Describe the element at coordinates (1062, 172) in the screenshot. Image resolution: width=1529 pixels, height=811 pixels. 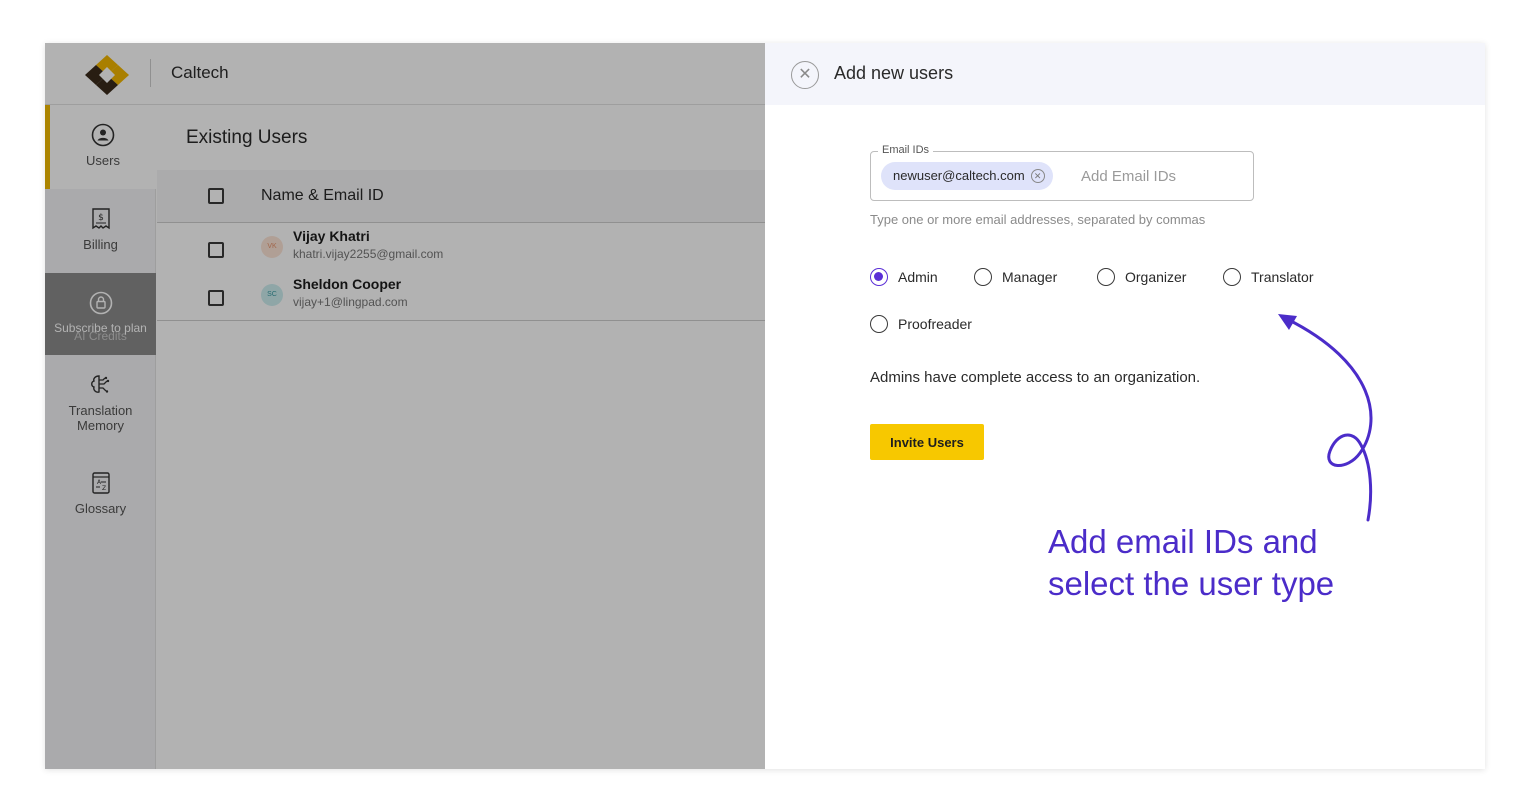
I see `email-ids-field: Email IDs newuser@caltech.com ✕` at that location.